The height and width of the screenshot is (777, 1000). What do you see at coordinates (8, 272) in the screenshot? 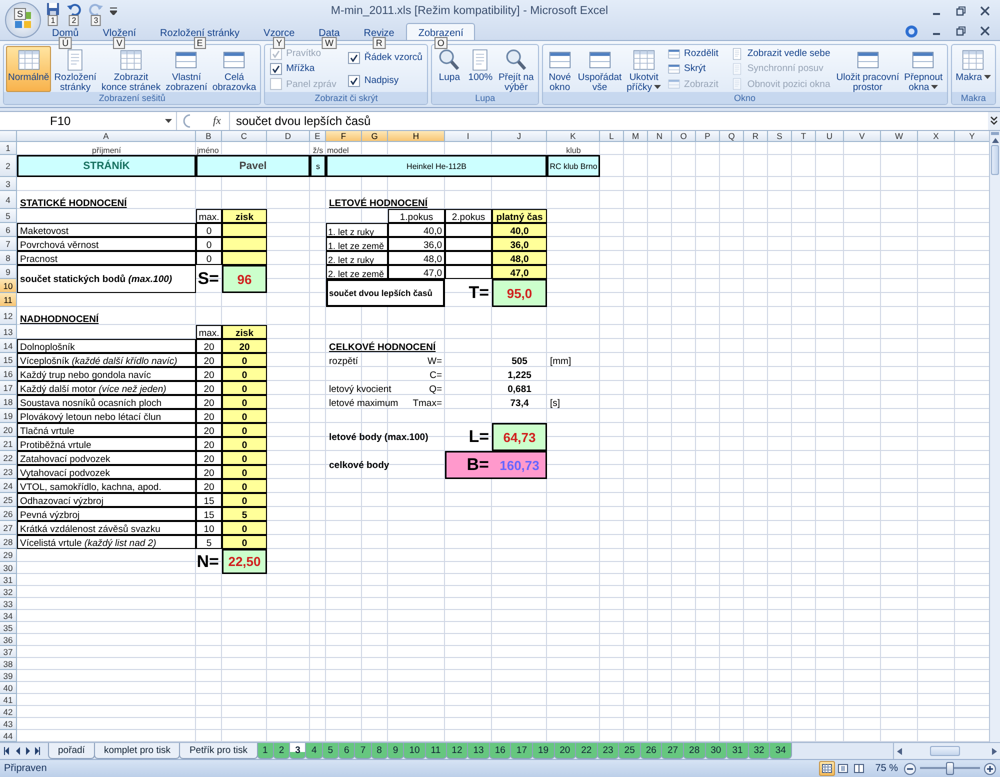
I see `row-header: 9` at bounding box center [8, 272].